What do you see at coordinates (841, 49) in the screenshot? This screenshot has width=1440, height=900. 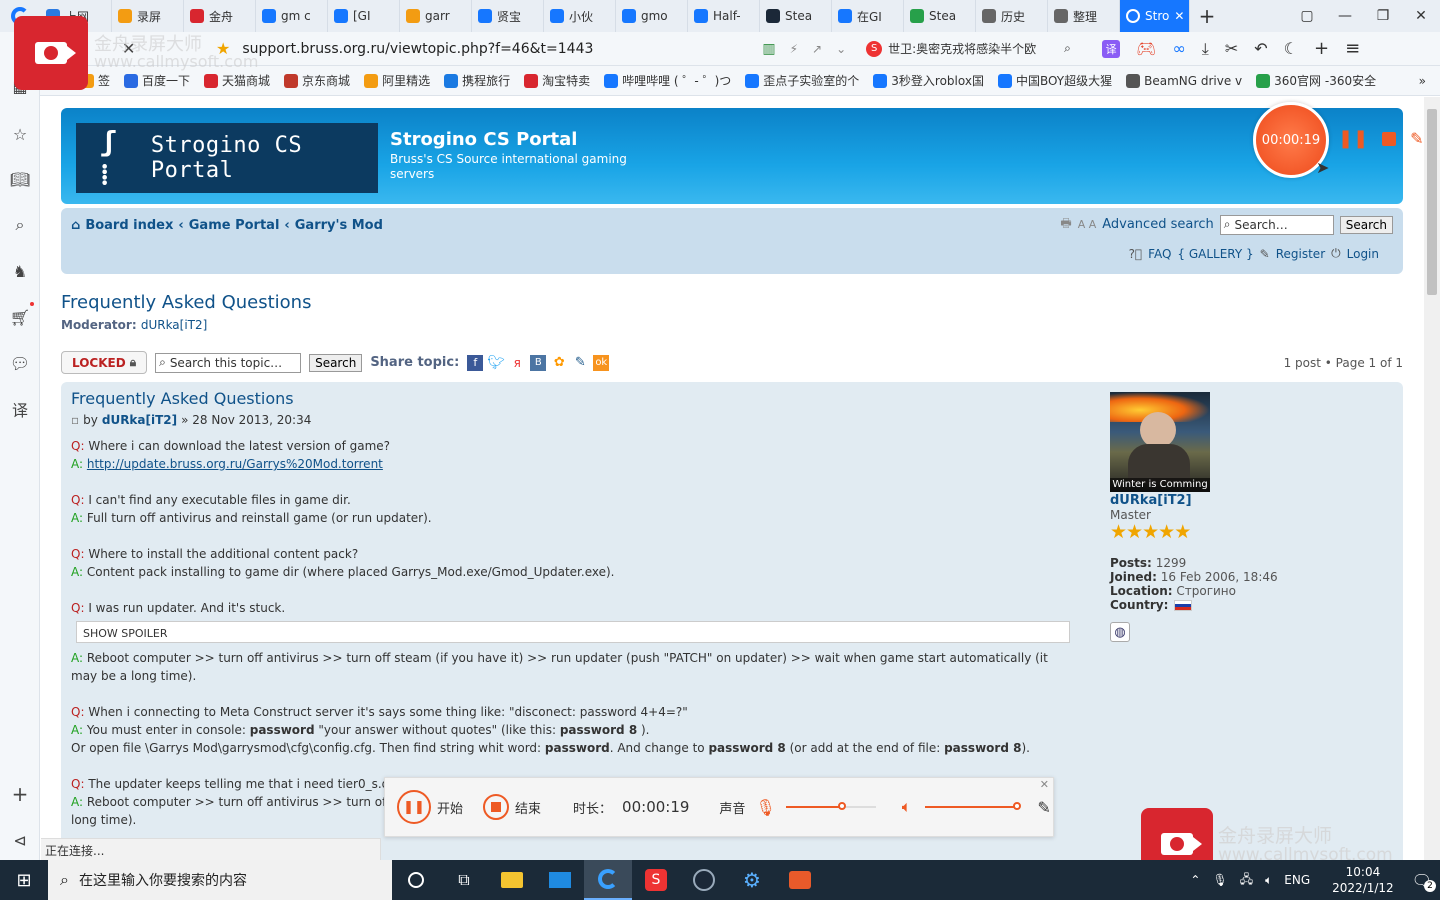 I see `chevron-down-icon: ⌄` at bounding box center [841, 49].